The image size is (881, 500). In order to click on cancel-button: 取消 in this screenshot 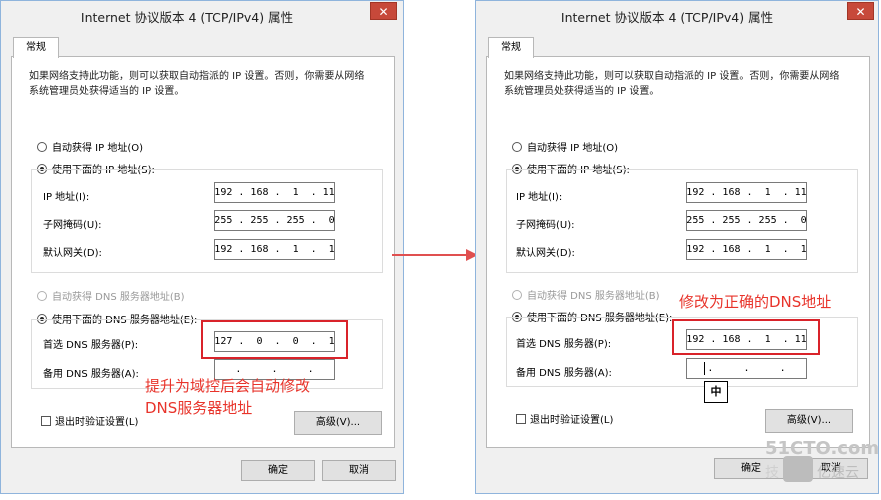, I will do `click(359, 470)`.